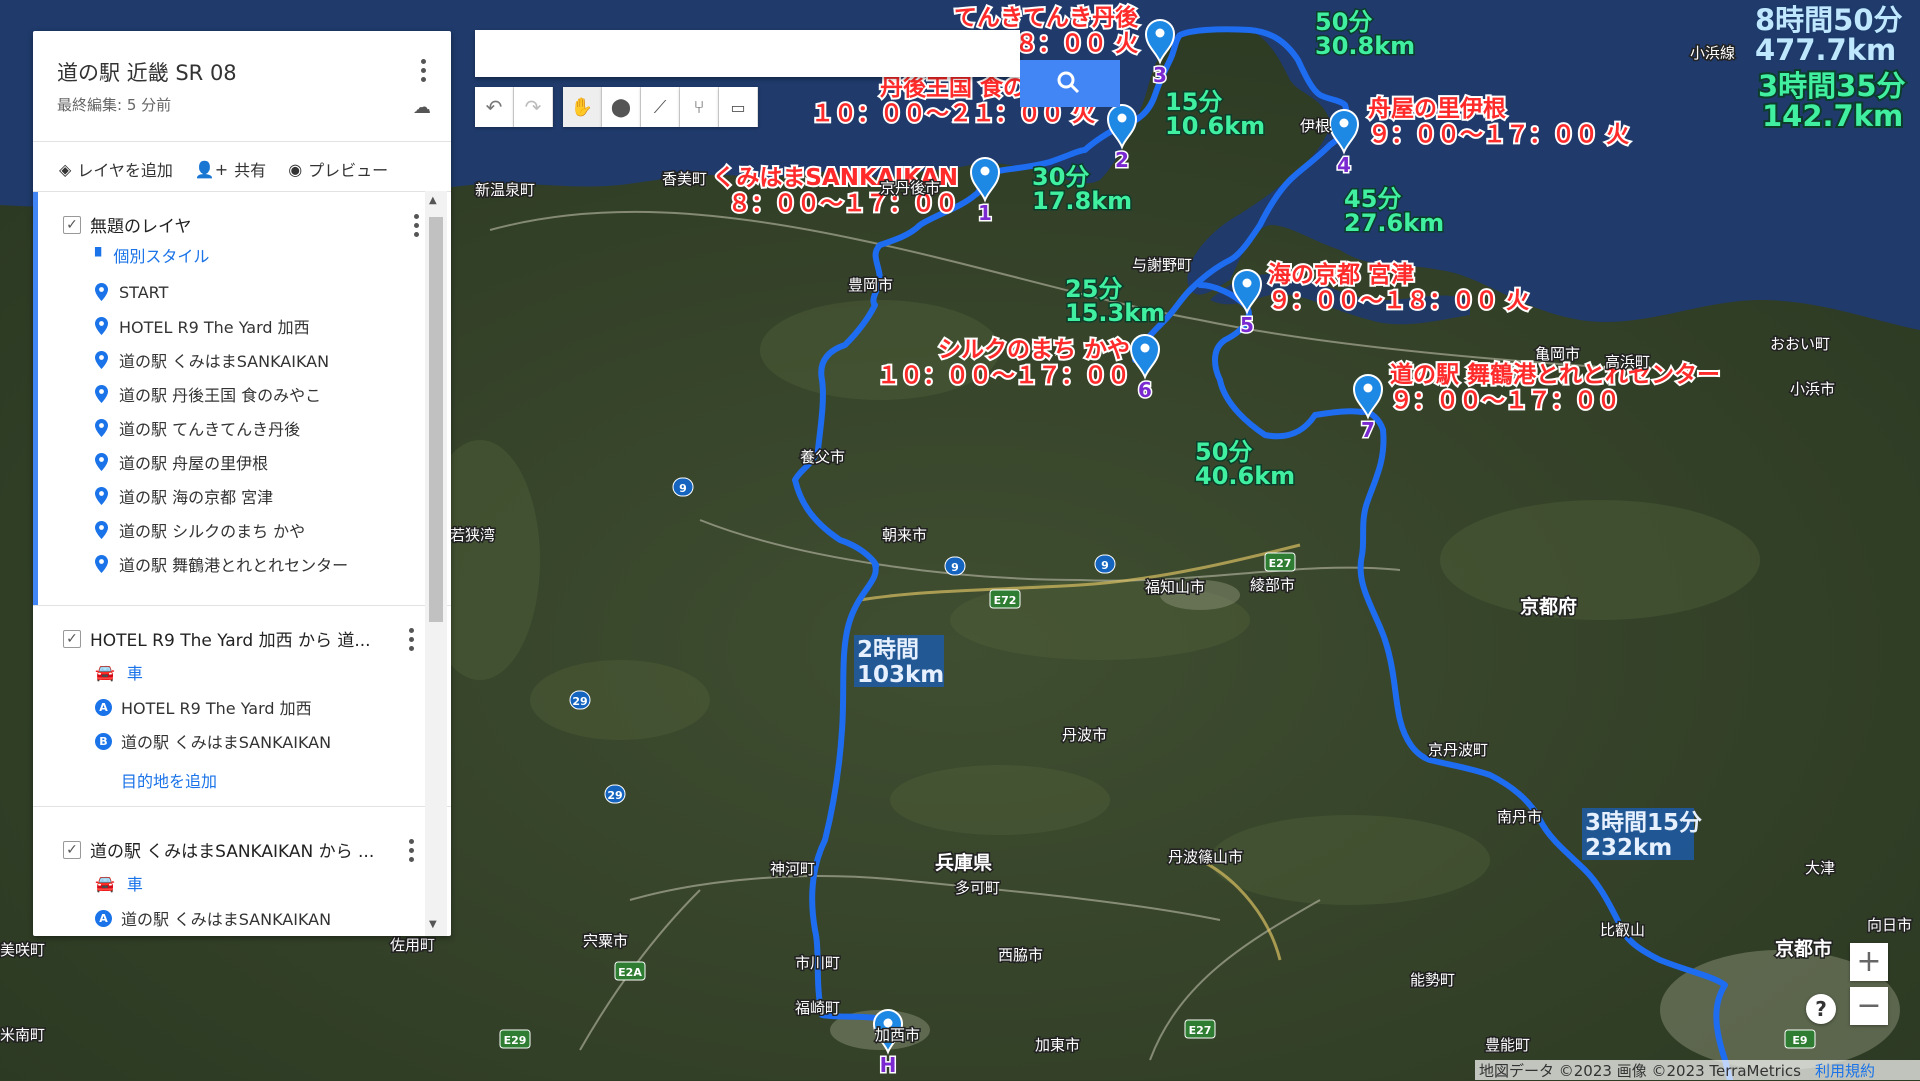 This screenshot has height=1081, width=1920. What do you see at coordinates (621, 107) in the screenshot?
I see `add-marker-button: ⬤` at bounding box center [621, 107].